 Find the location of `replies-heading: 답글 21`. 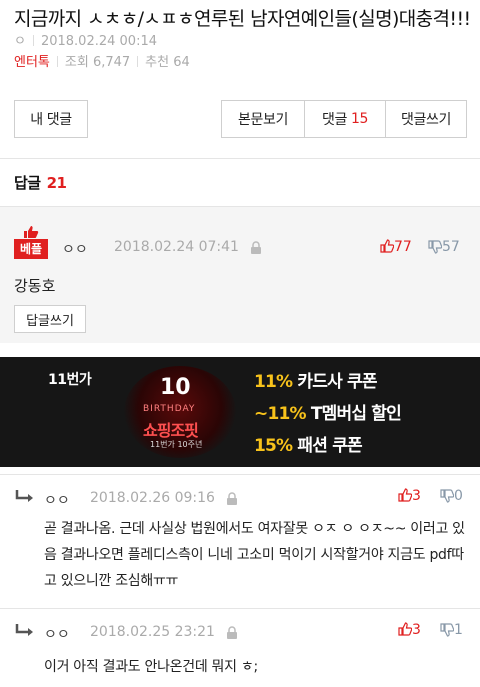

replies-heading: 답글 21 is located at coordinates (40, 182).